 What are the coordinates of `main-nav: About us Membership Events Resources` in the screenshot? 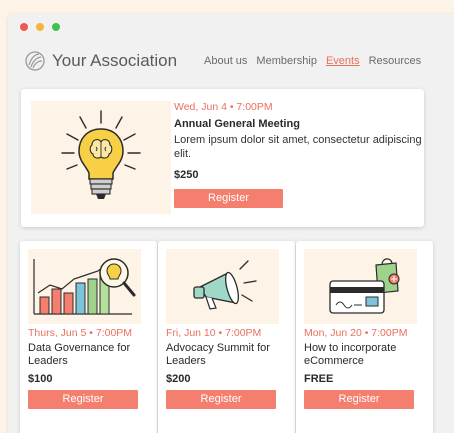 It's located at (312, 61).